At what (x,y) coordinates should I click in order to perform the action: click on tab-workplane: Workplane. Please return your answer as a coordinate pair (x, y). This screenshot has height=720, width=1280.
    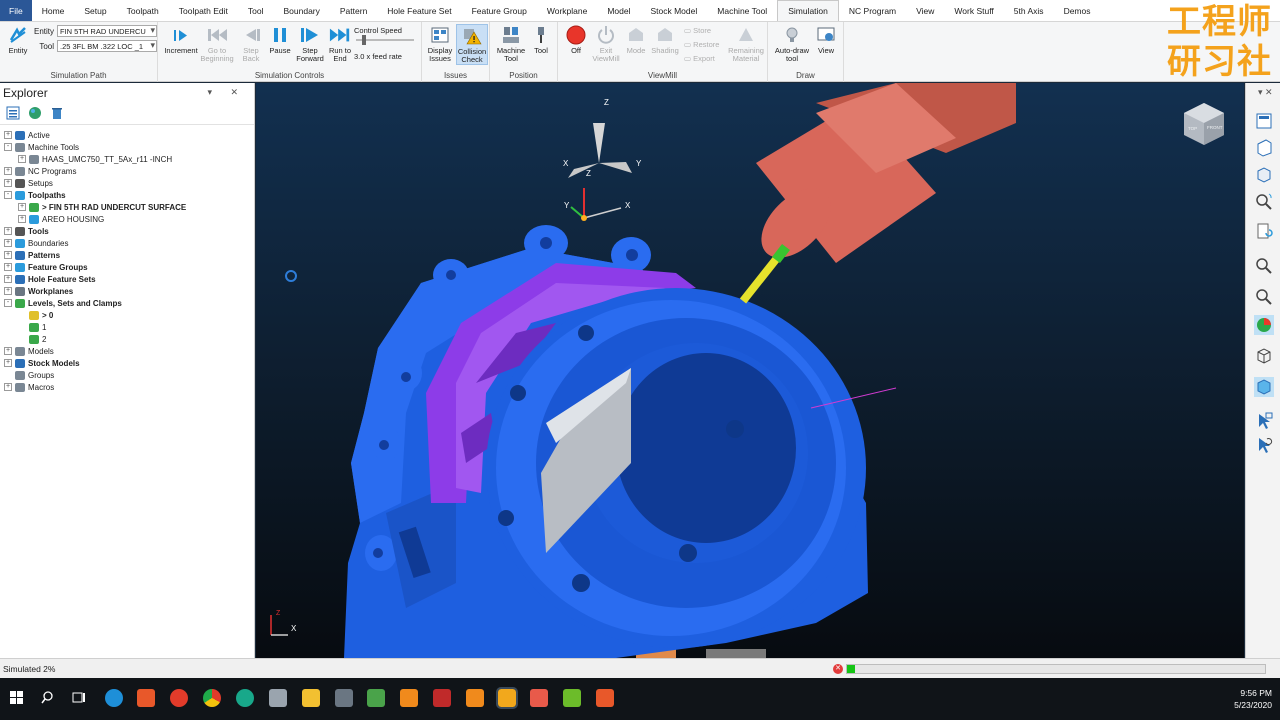
    Looking at the image, I should click on (567, 10).